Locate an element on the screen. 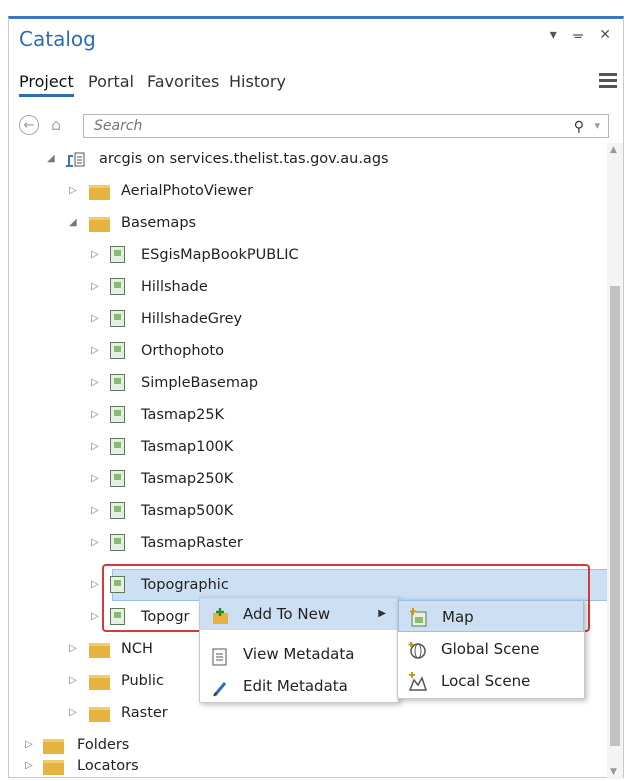  tree-node-label: Raster is located at coordinates (144, 713).